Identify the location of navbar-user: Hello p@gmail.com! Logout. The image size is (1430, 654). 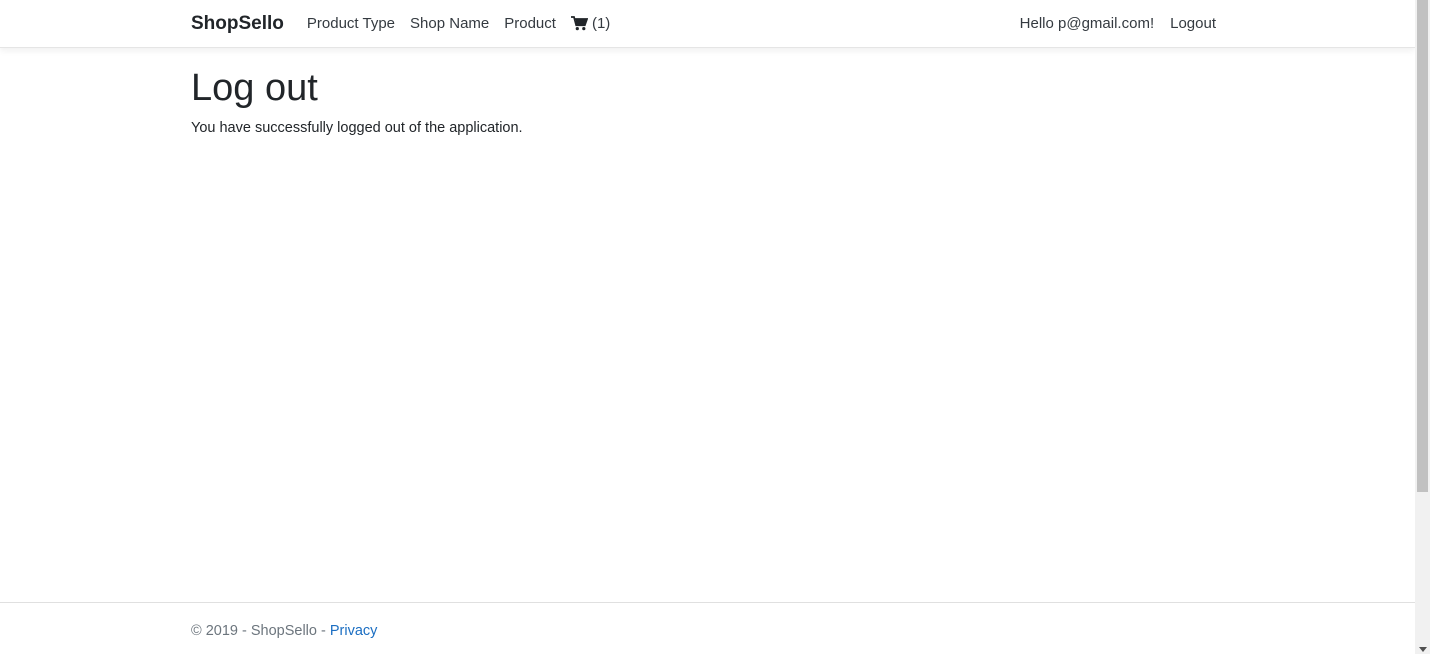
(1118, 23).